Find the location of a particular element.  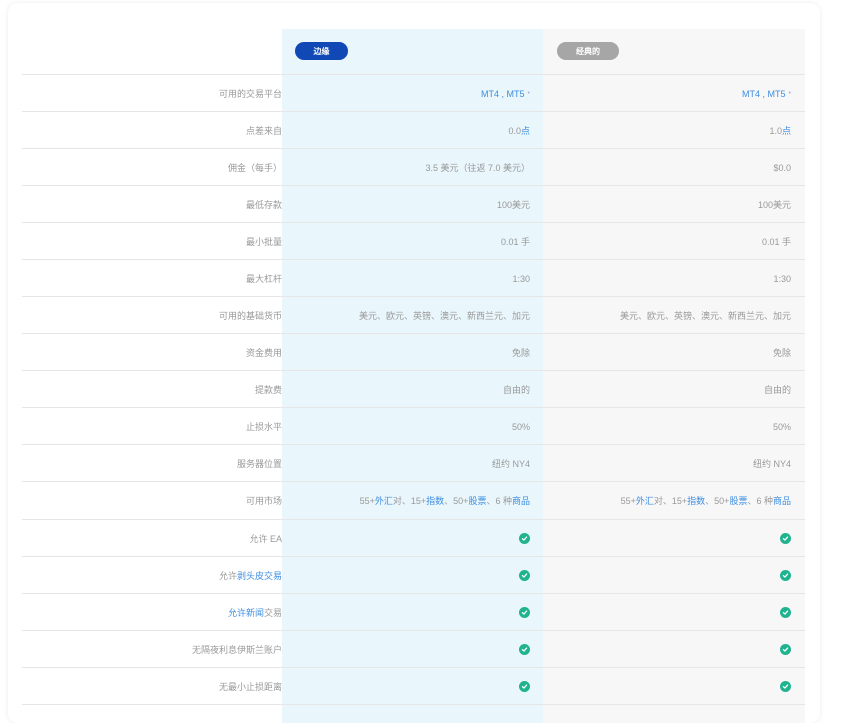

row-label: 服务器位置 is located at coordinates (259, 464).